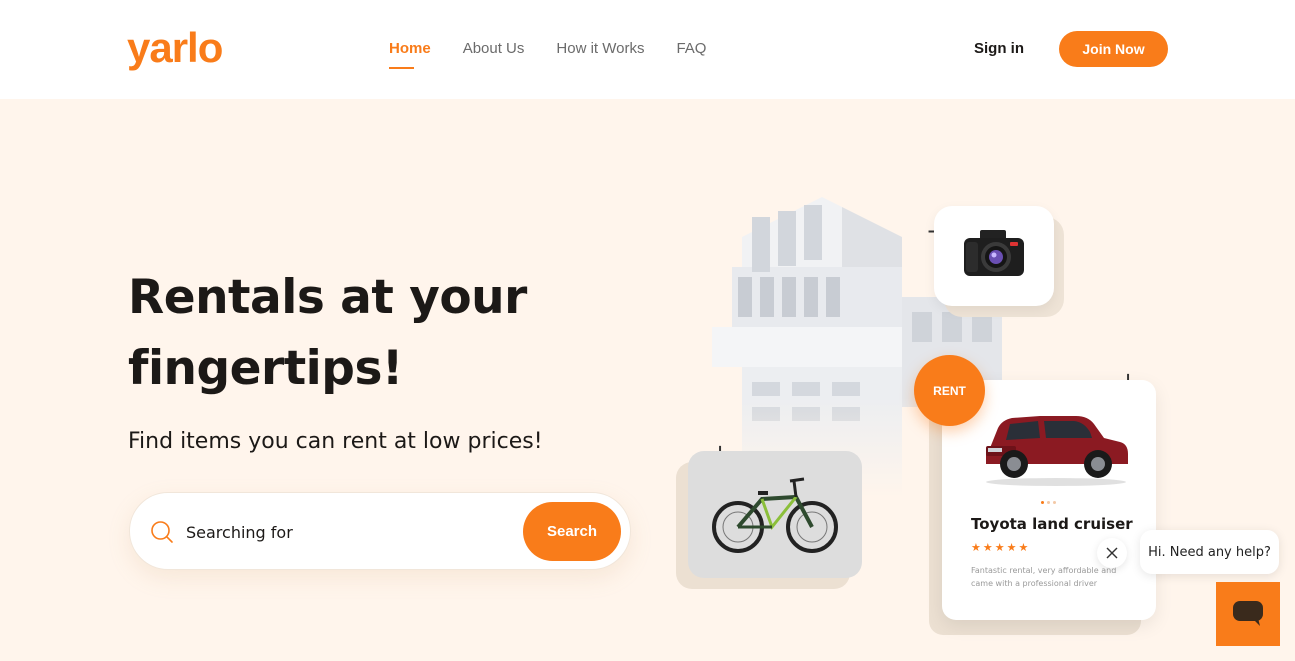 The width and height of the screenshot is (1295, 661). I want to click on sign-in-link: Sign in, so click(999, 49).